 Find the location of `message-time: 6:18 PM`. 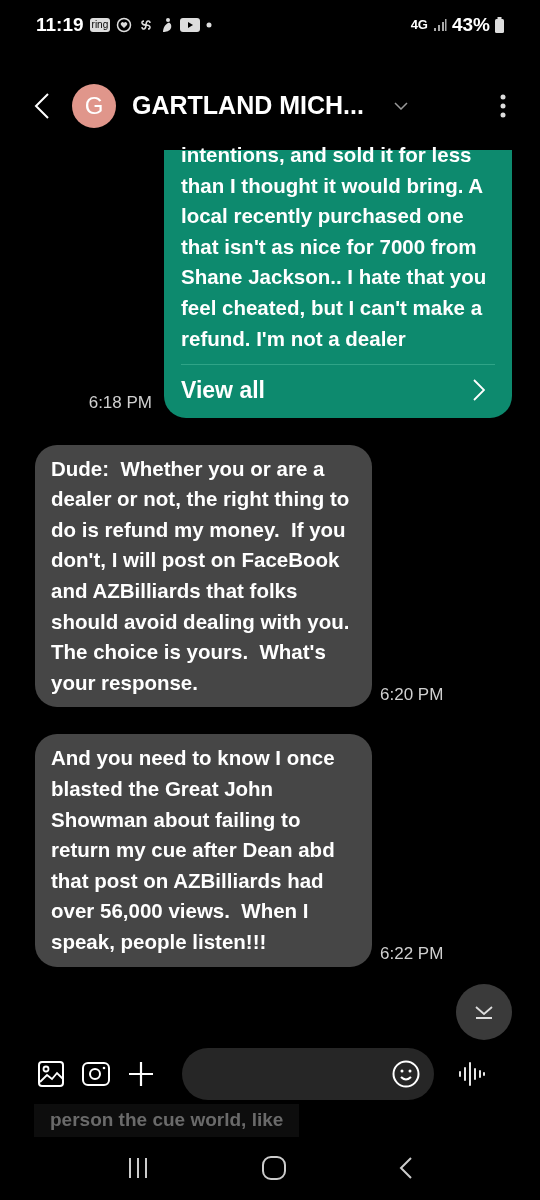

message-time: 6:18 PM is located at coordinates (120, 403).